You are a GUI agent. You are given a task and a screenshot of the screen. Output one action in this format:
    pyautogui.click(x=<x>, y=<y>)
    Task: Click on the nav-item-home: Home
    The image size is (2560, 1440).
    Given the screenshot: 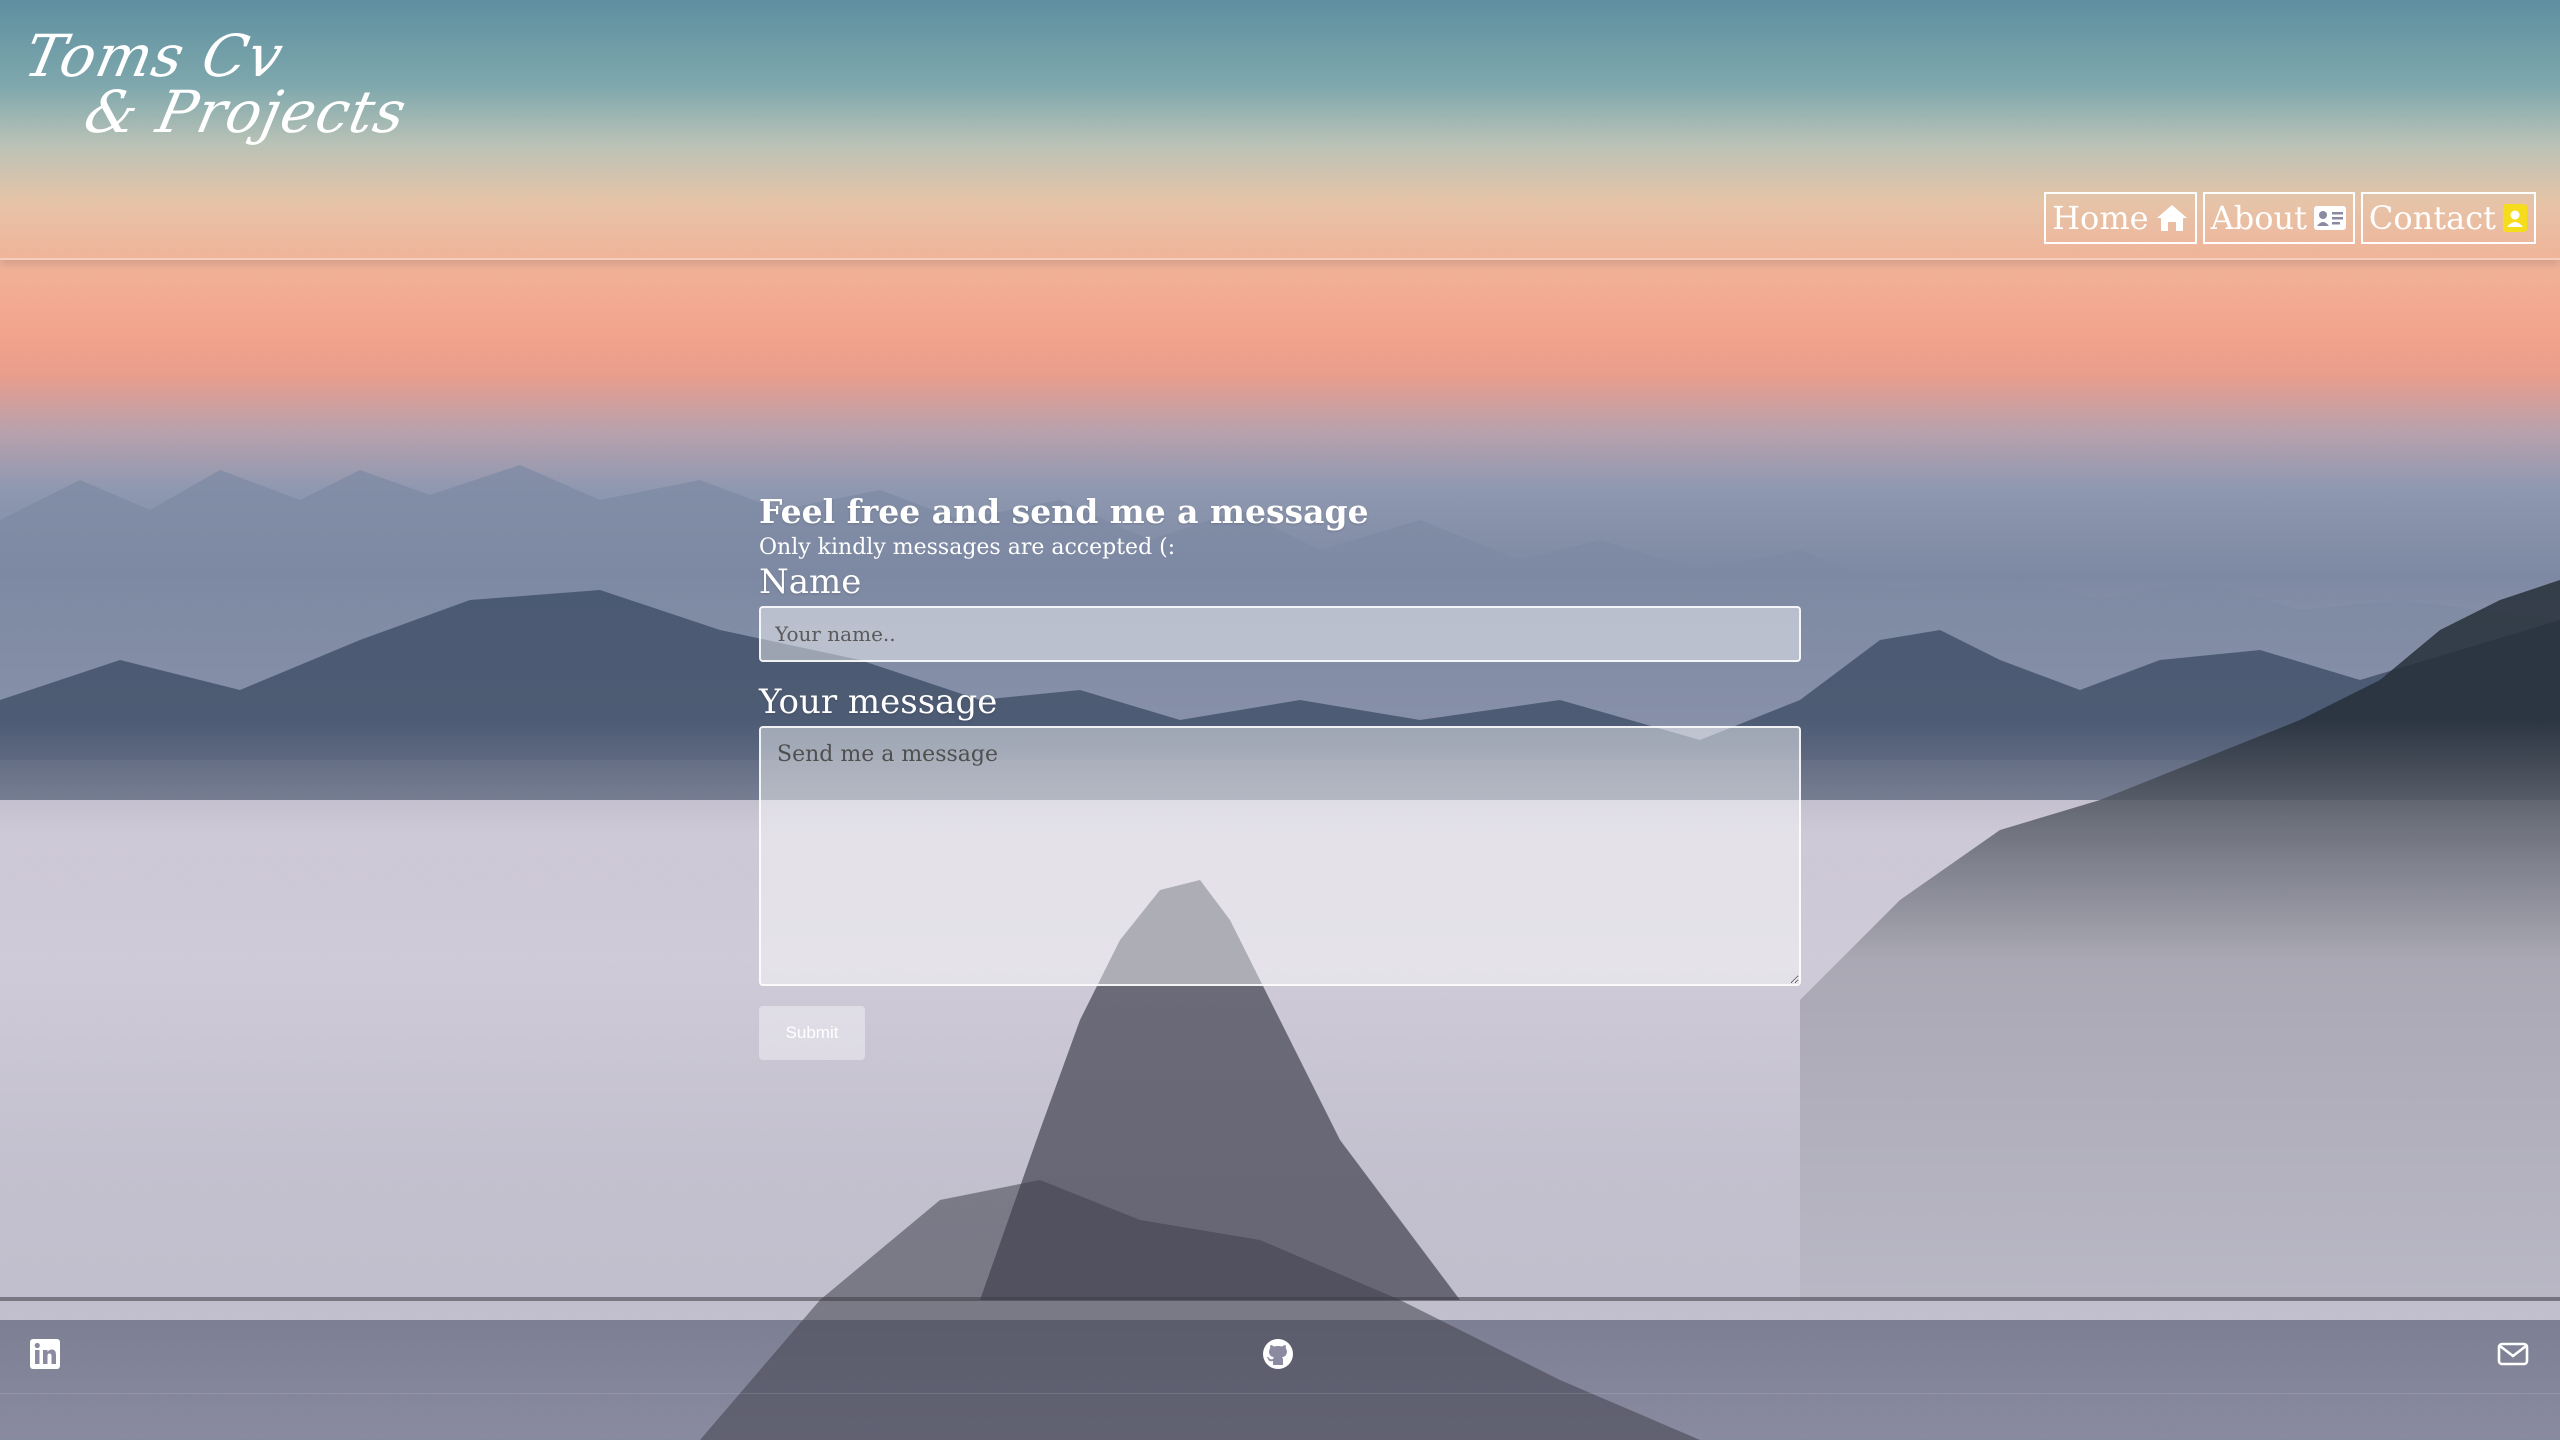 What is the action you would take?
    pyautogui.click(x=2120, y=218)
    